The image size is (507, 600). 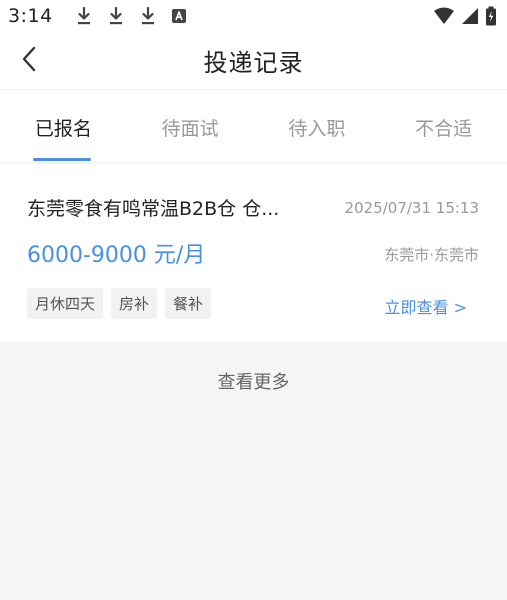 I want to click on status-time: 3:14, so click(x=30, y=16).